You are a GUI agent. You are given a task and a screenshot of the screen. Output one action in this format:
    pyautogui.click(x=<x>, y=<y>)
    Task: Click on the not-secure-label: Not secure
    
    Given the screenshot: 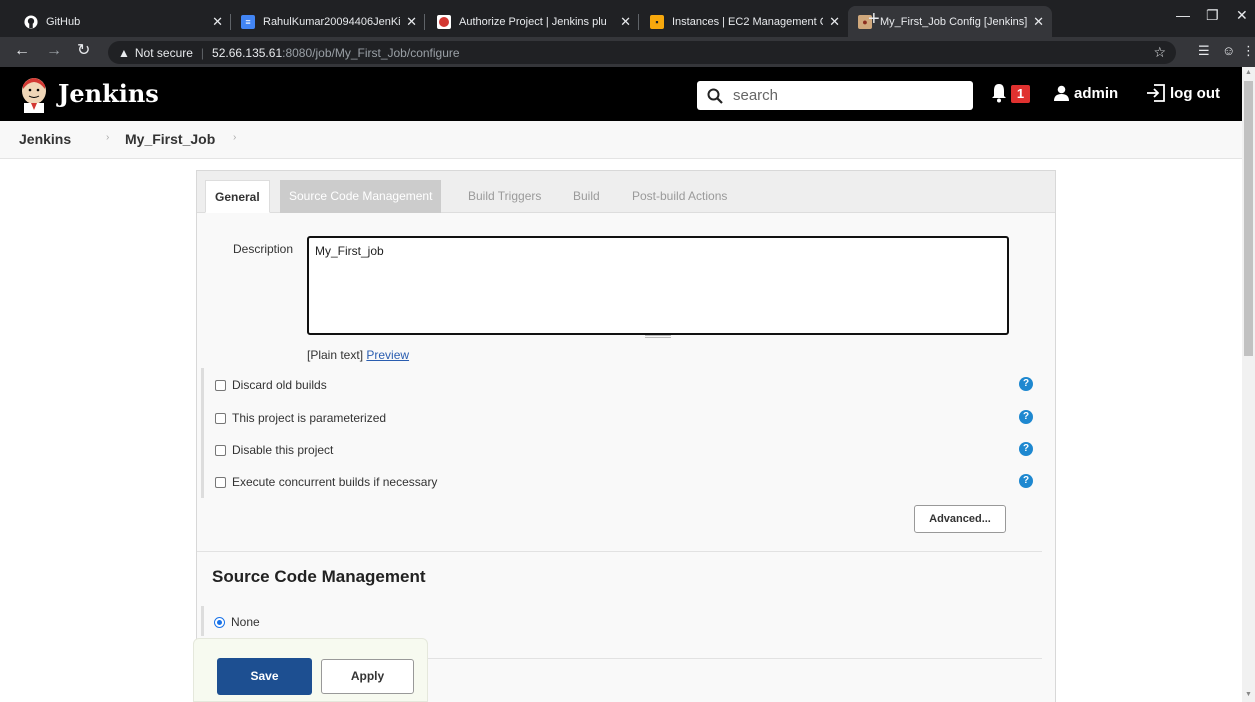 What is the action you would take?
    pyautogui.click(x=163, y=52)
    